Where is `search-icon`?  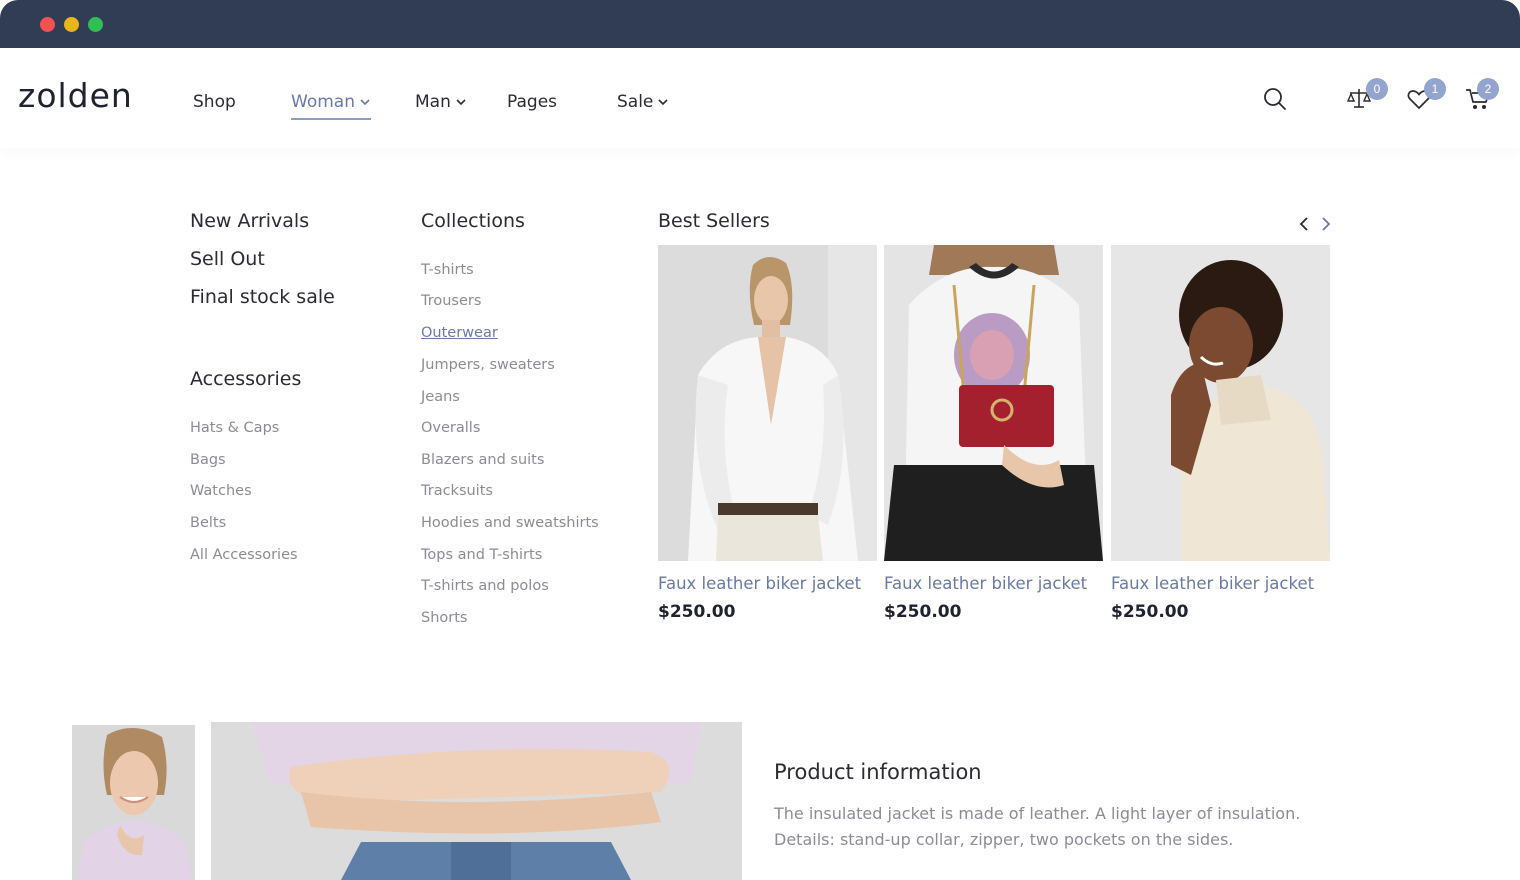
search-icon is located at coordinates (1275, 99).